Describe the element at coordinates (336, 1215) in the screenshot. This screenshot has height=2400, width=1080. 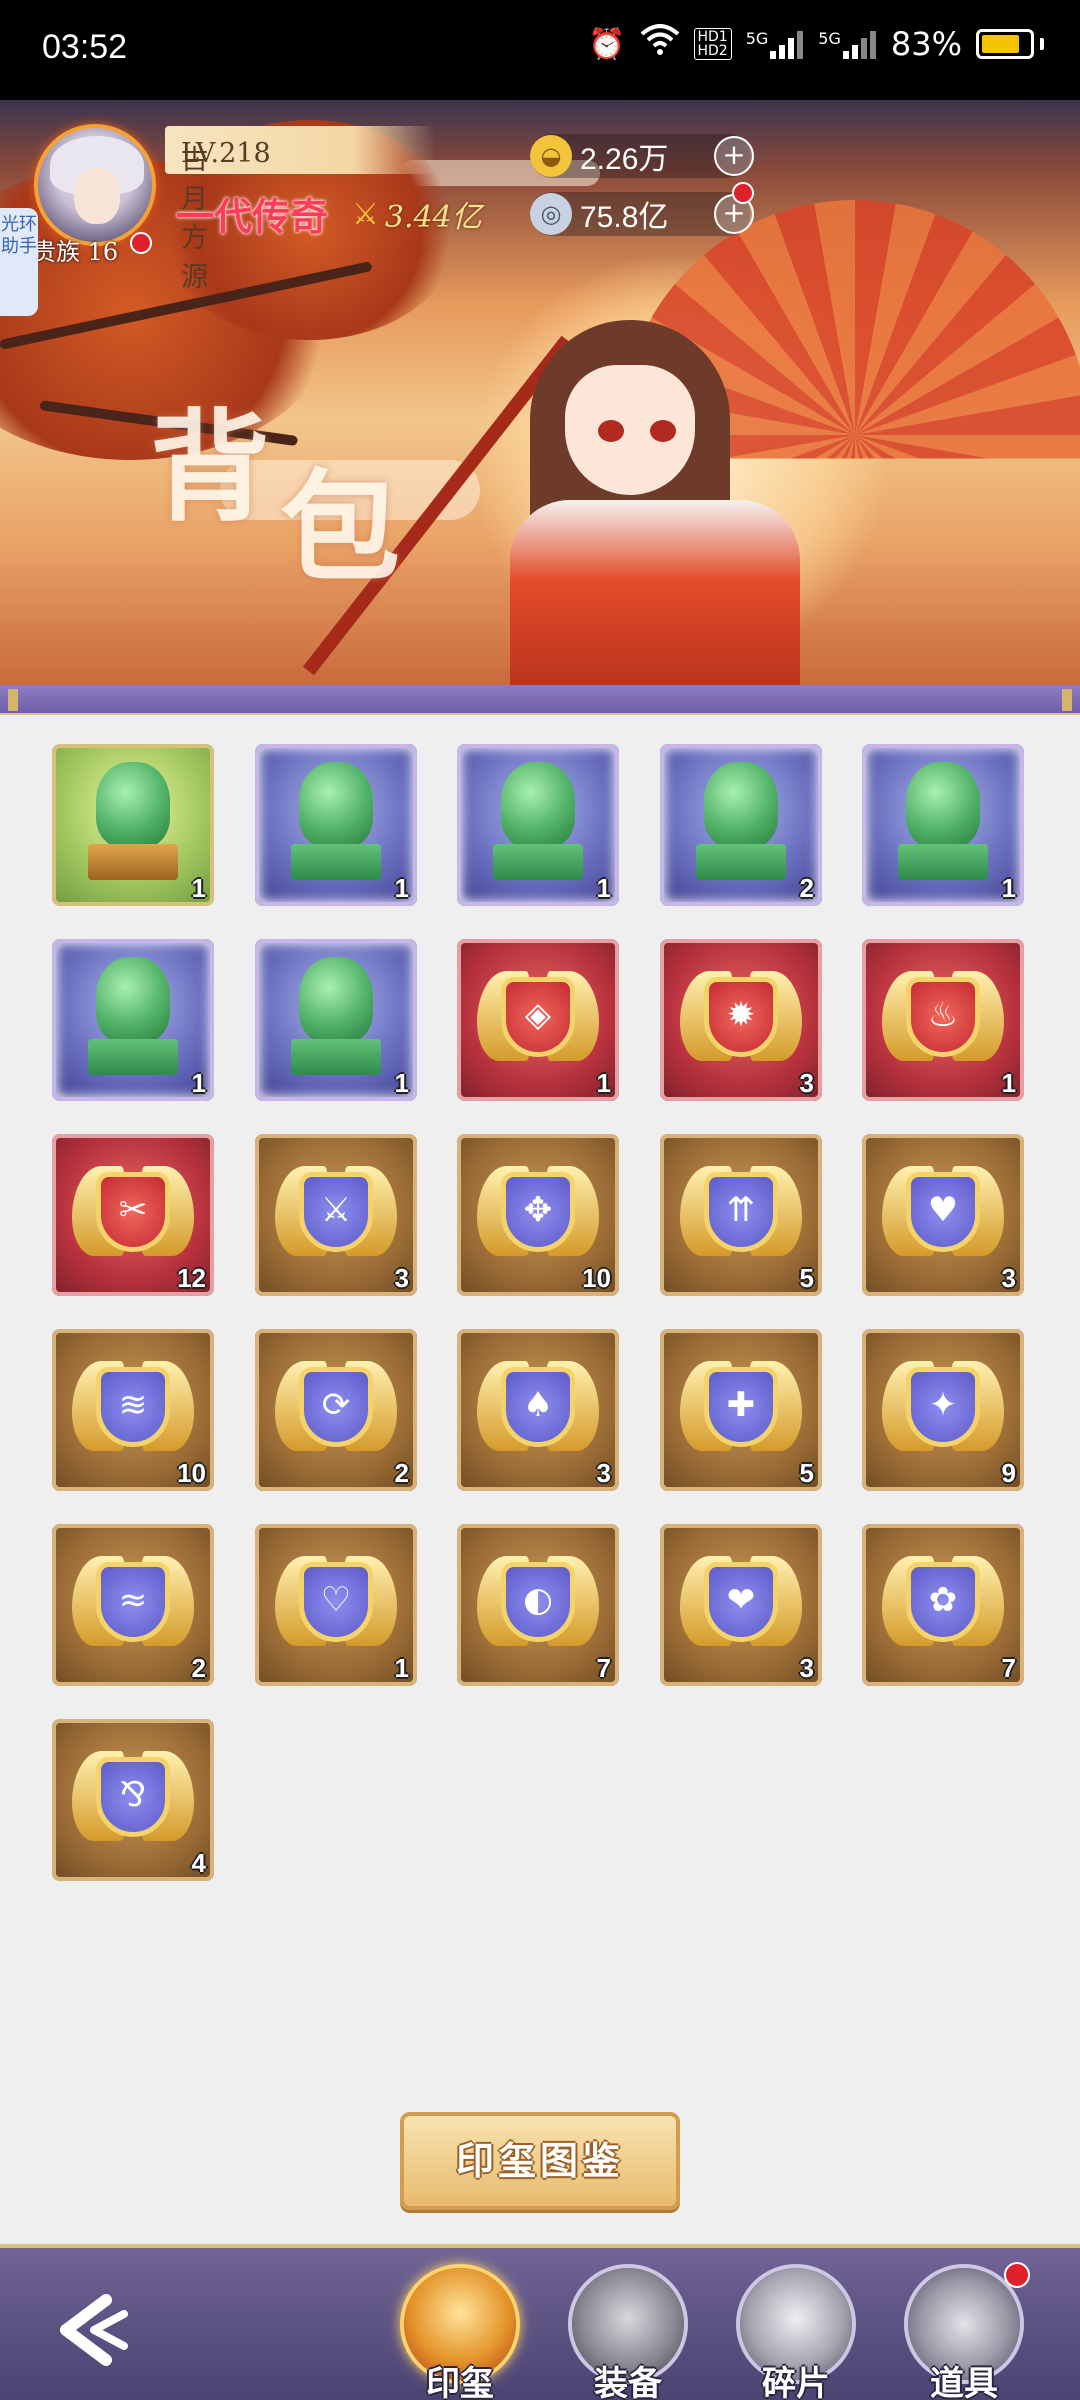
I see `seal-medal-item: ⚔ 3` at that location.